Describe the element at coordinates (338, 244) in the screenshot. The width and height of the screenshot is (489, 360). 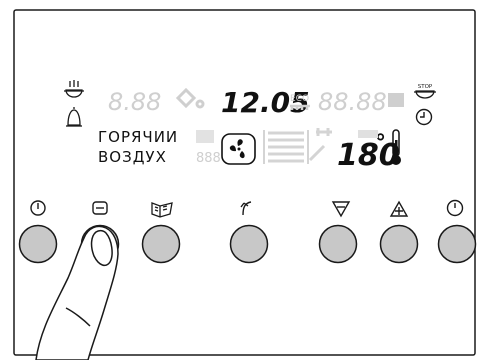
I see `minus-button` at that location.